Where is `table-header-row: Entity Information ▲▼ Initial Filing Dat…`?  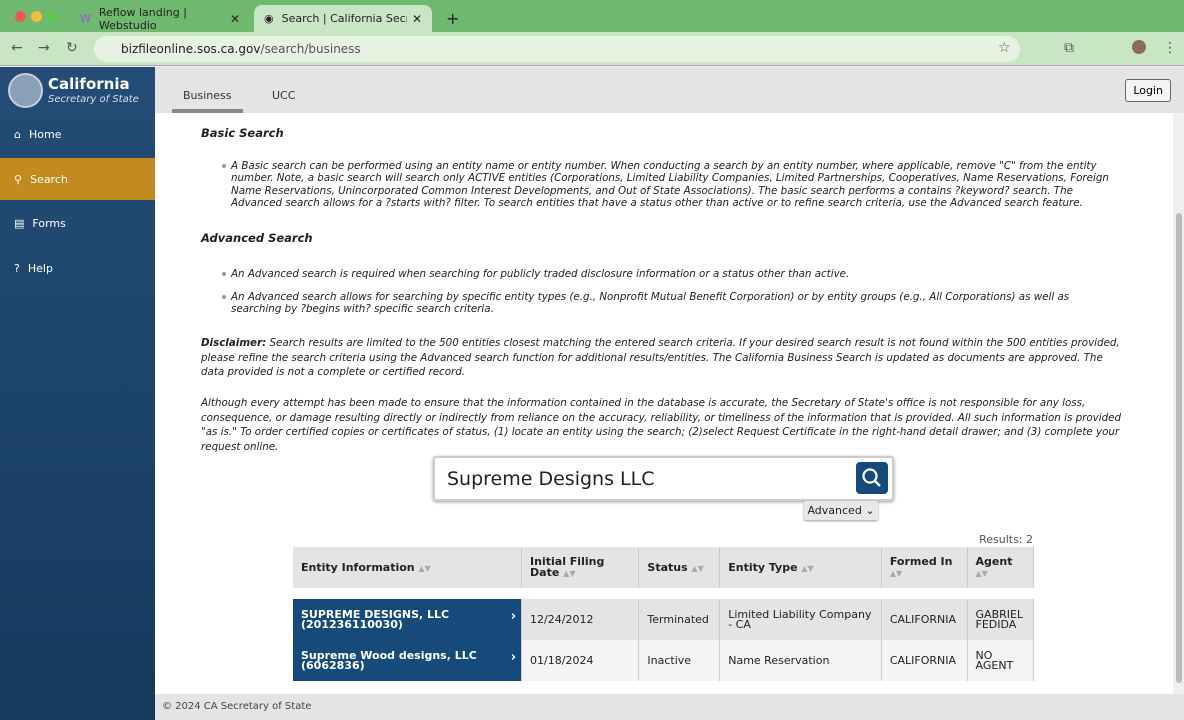 table-header-row: Entity Information ▲▼ Initial Filing Dat… is located at coordinates (664, 567).